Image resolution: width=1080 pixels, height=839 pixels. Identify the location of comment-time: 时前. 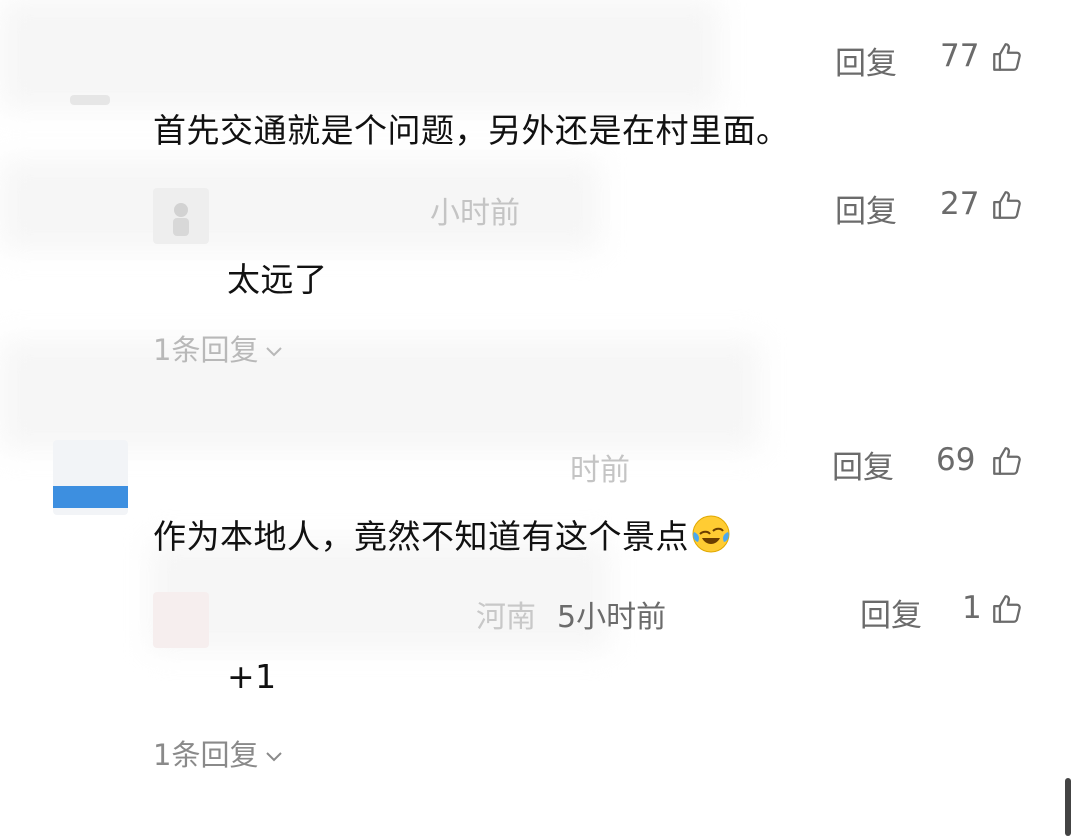
(600, 470).